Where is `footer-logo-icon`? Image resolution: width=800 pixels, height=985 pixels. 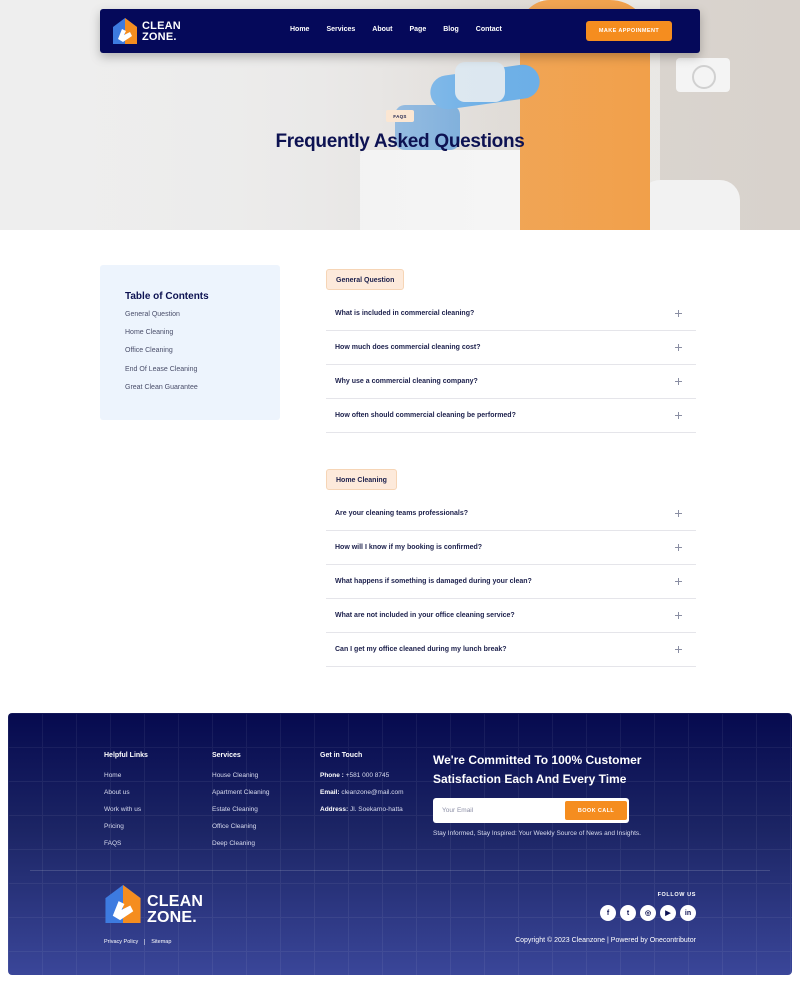
footer-logo-icon is located at coordinates (123, 904).